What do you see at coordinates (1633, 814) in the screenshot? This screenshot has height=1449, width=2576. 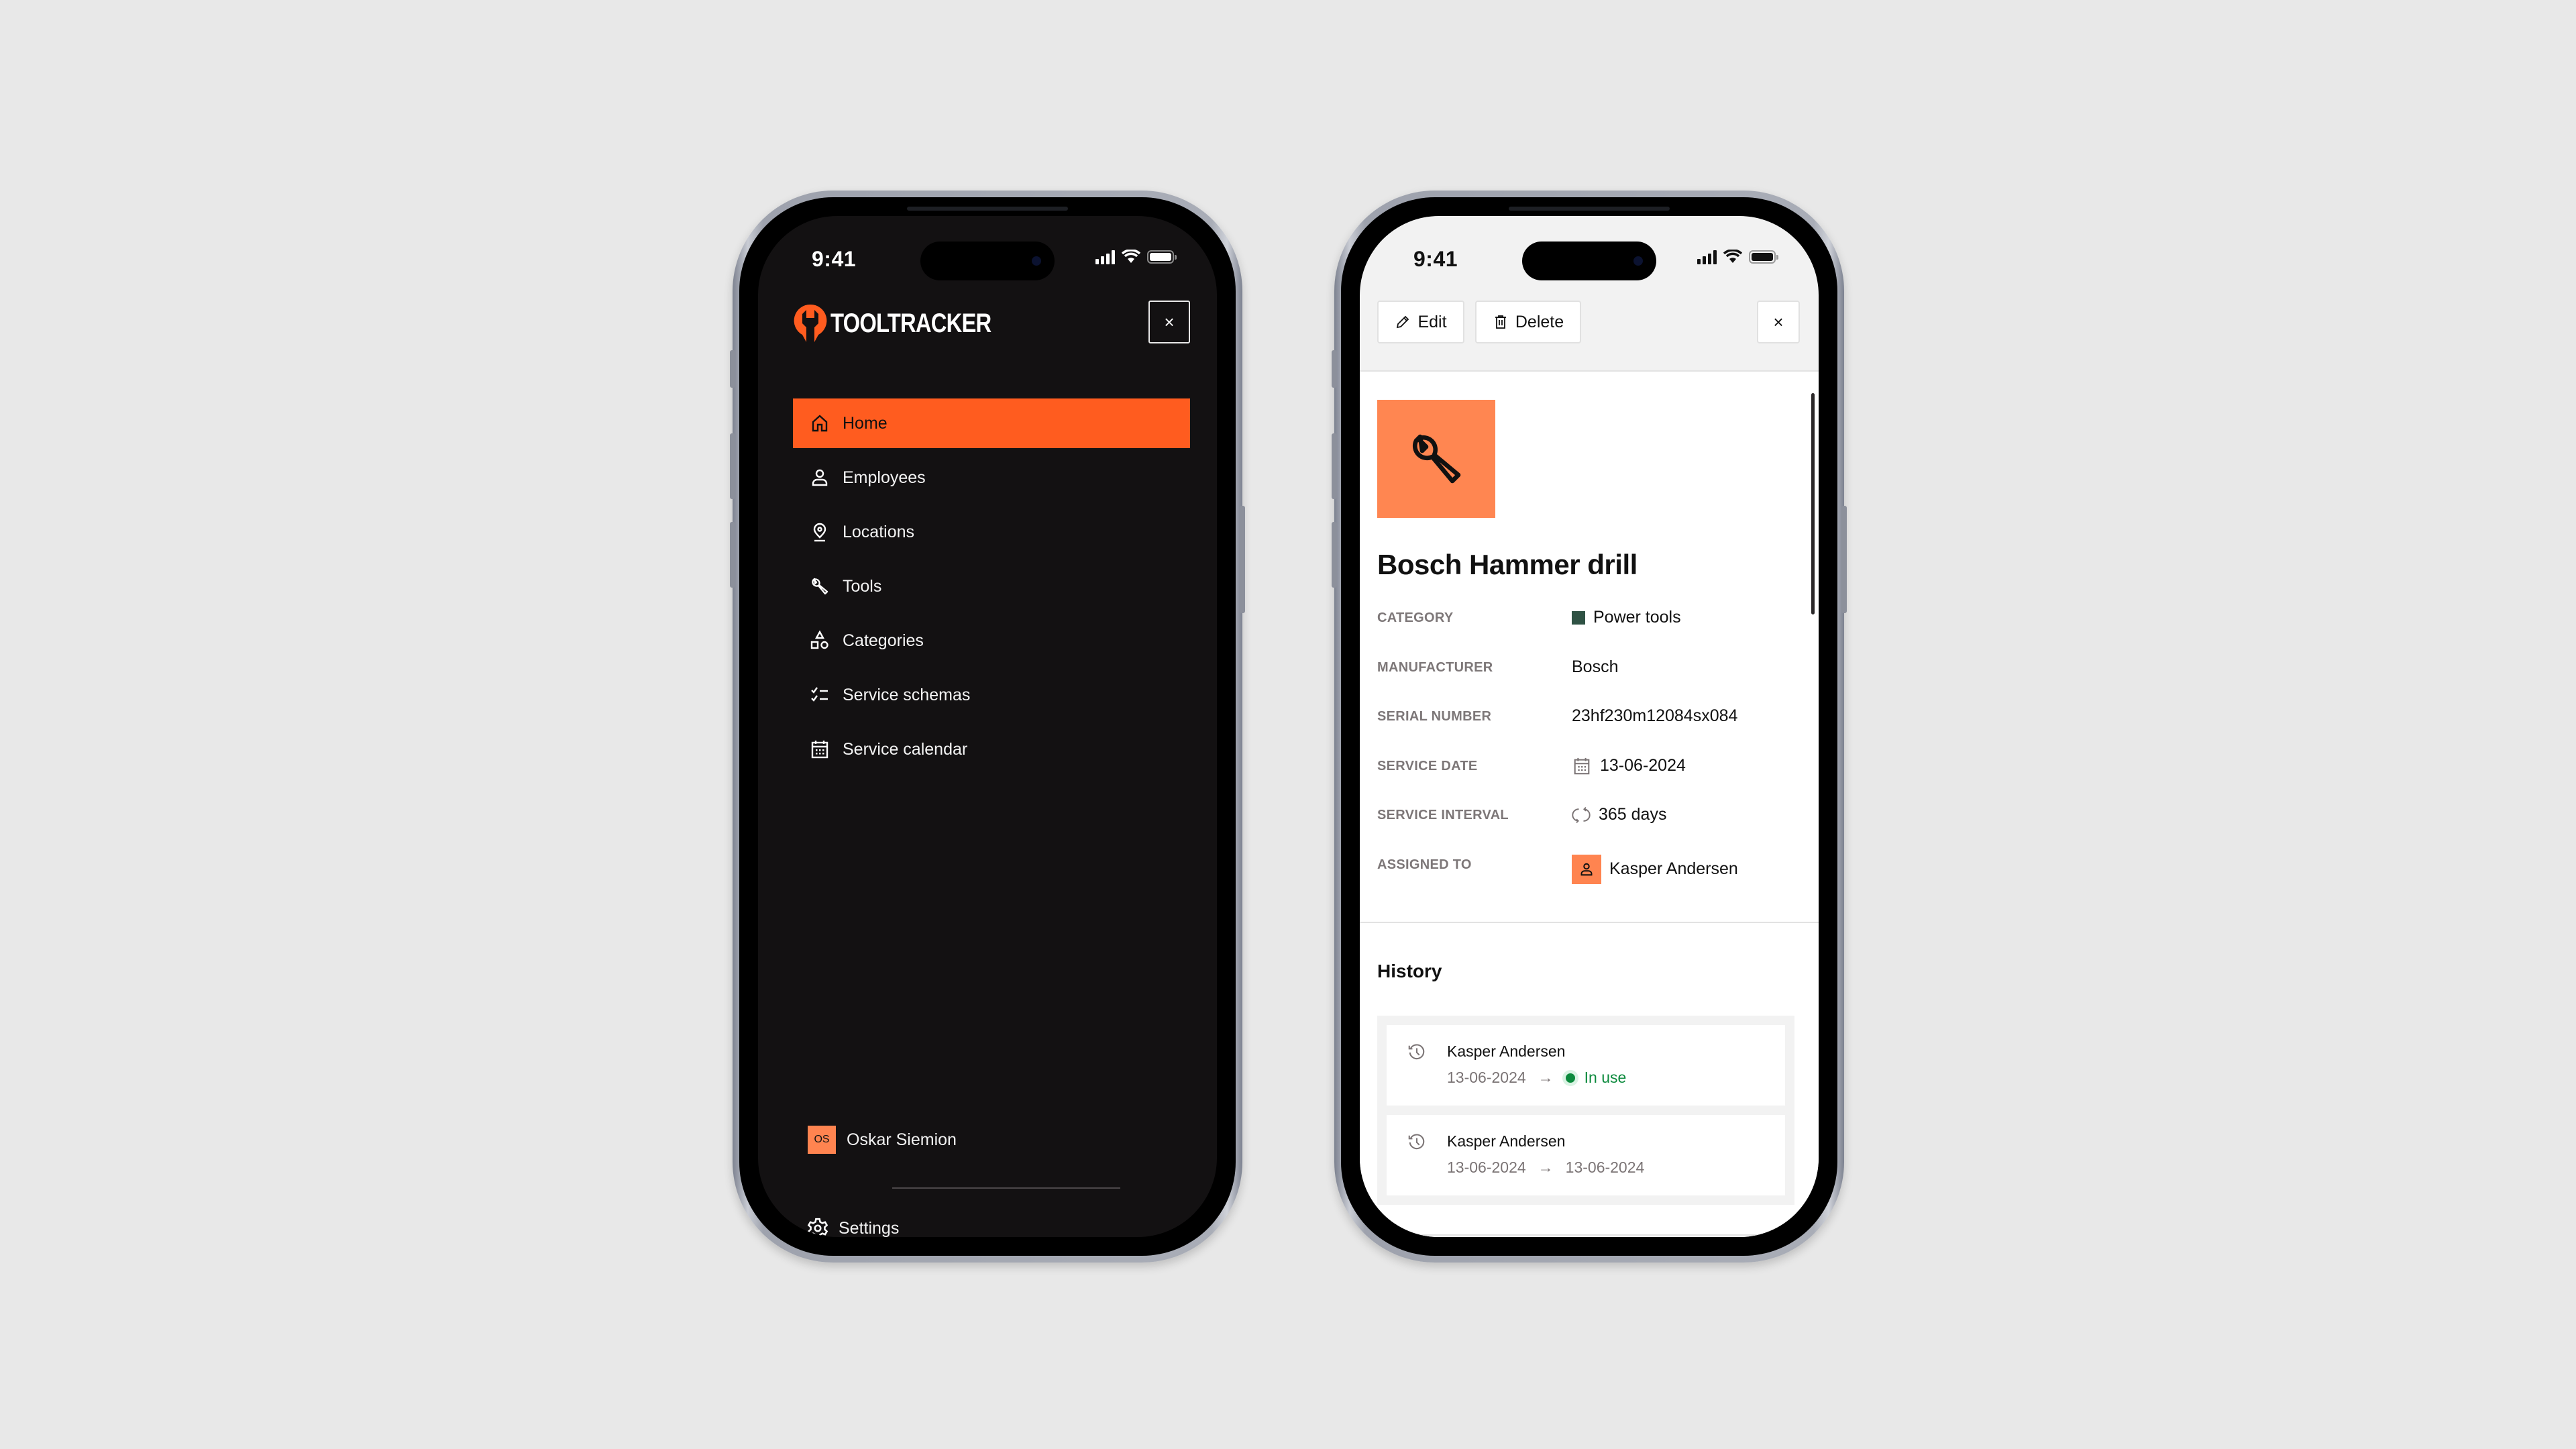 I see `property-value: 365 days` at bounding box center [1633, 814].